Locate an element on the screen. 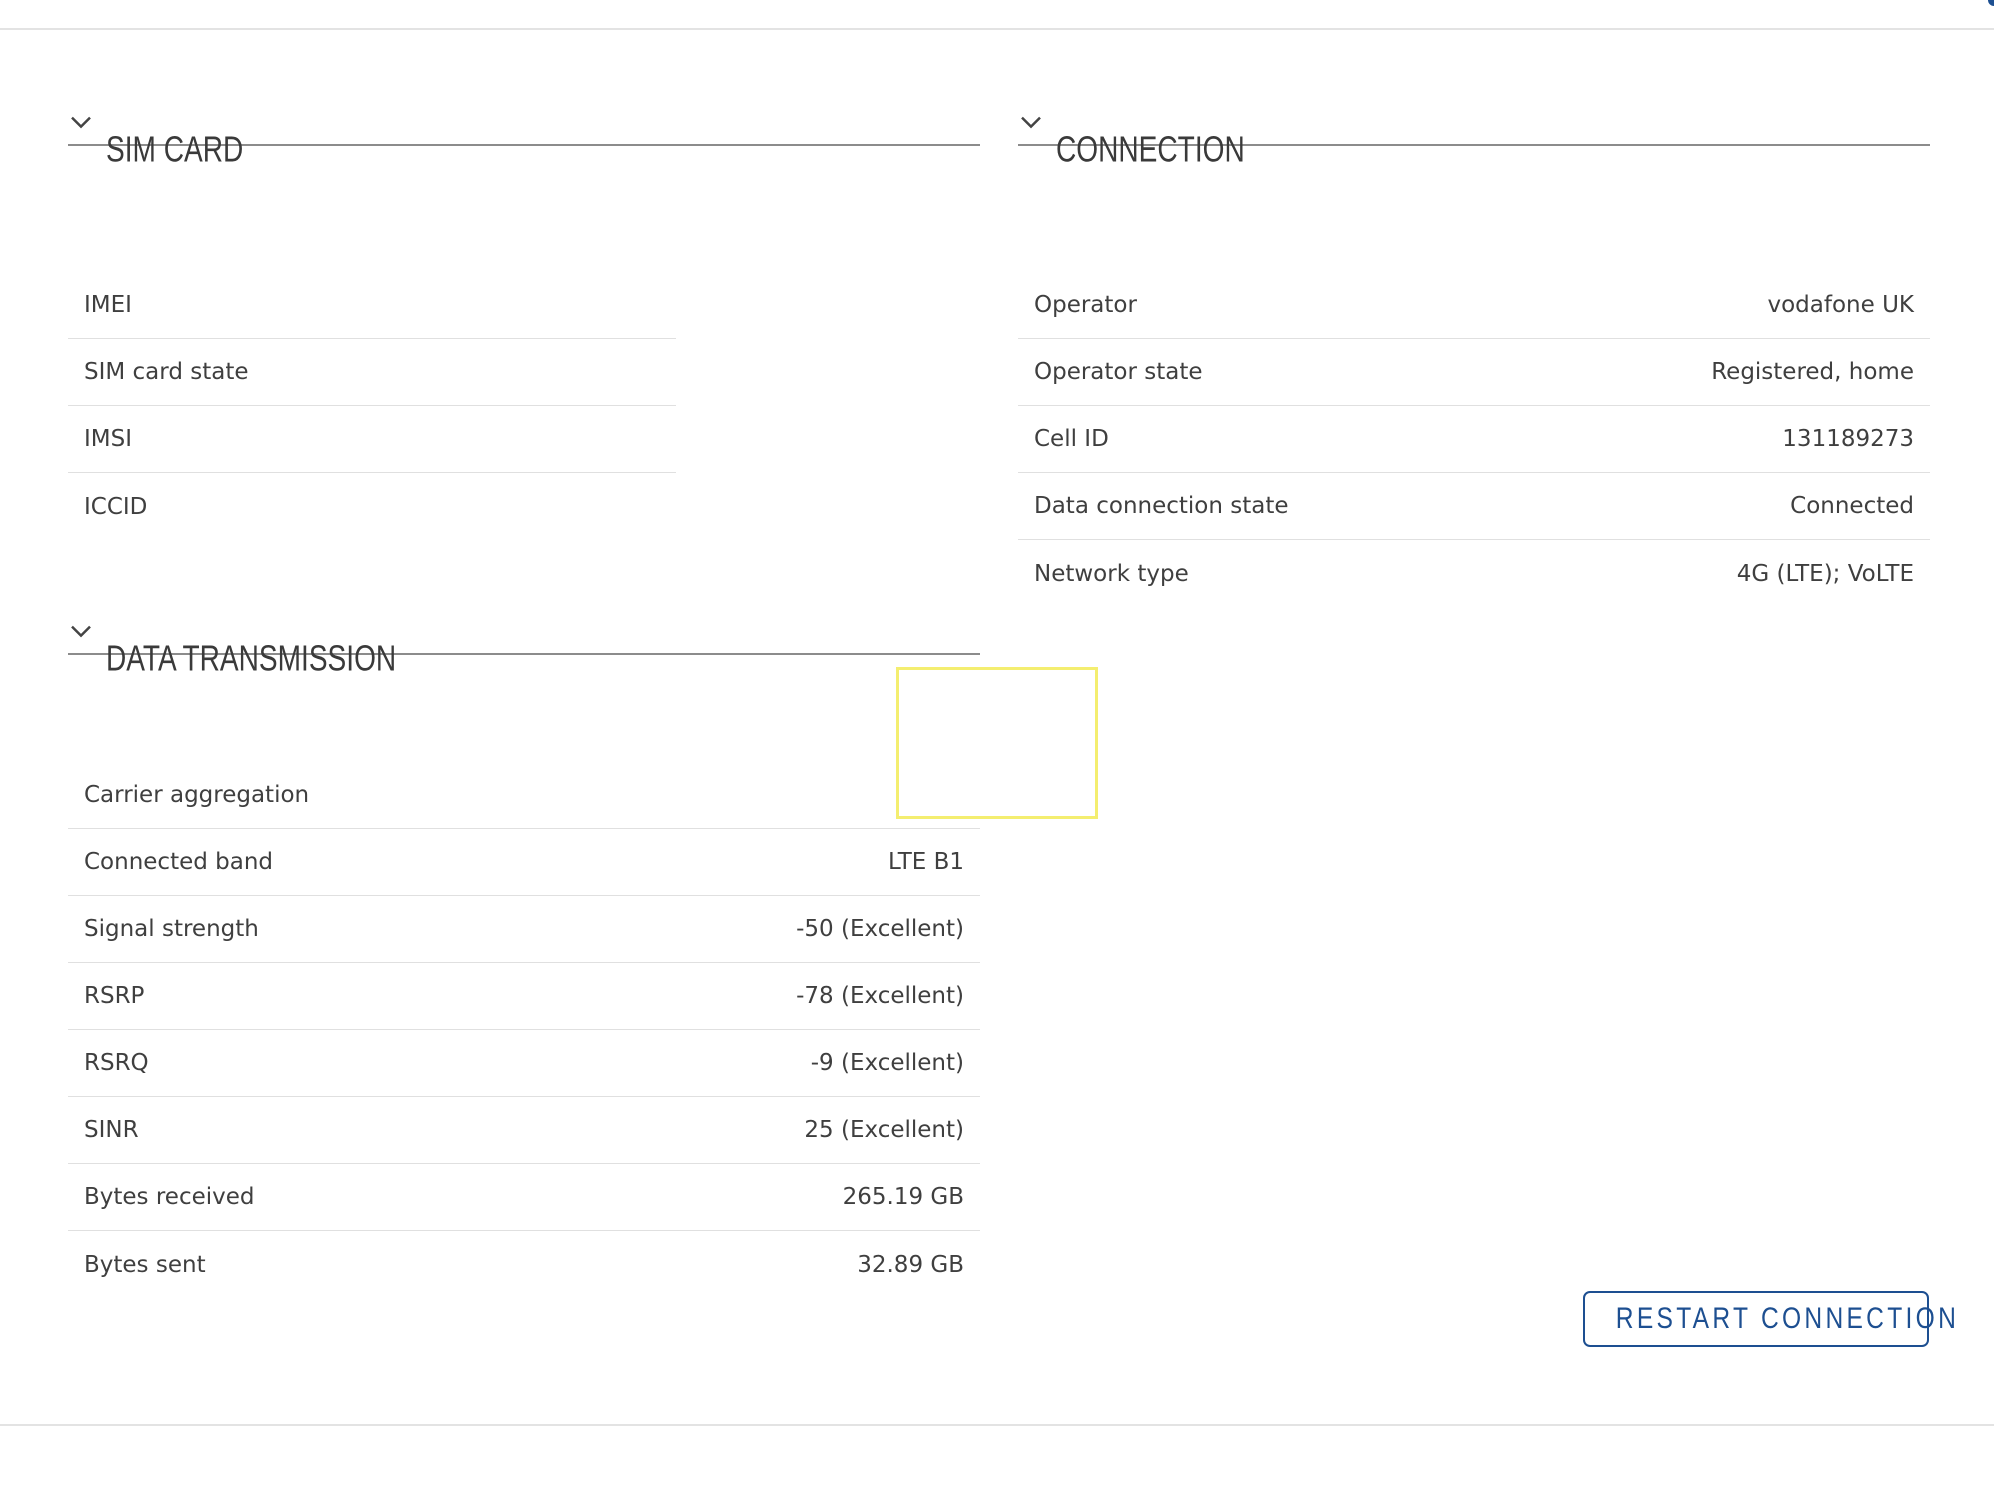  list-item: SIM card state is located at coordinates (372, 372).